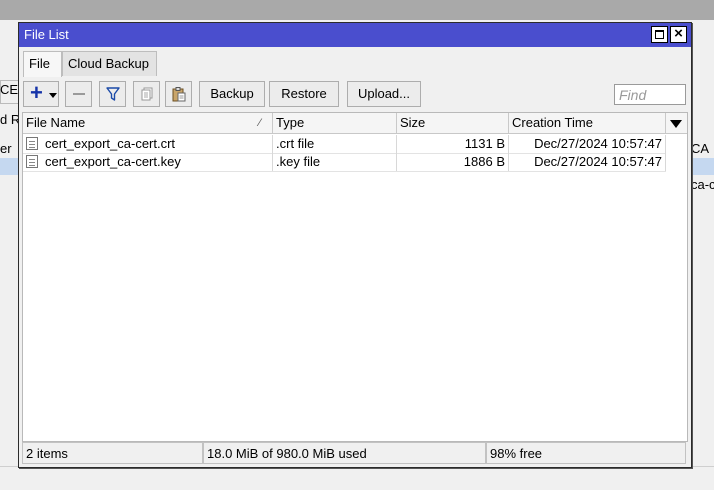 Image resolution: width=714 pixels, height=490 pixels. Describe the element at coordinates (335, 123) in the screenshot. I see `column-header-type: Type` at that location.